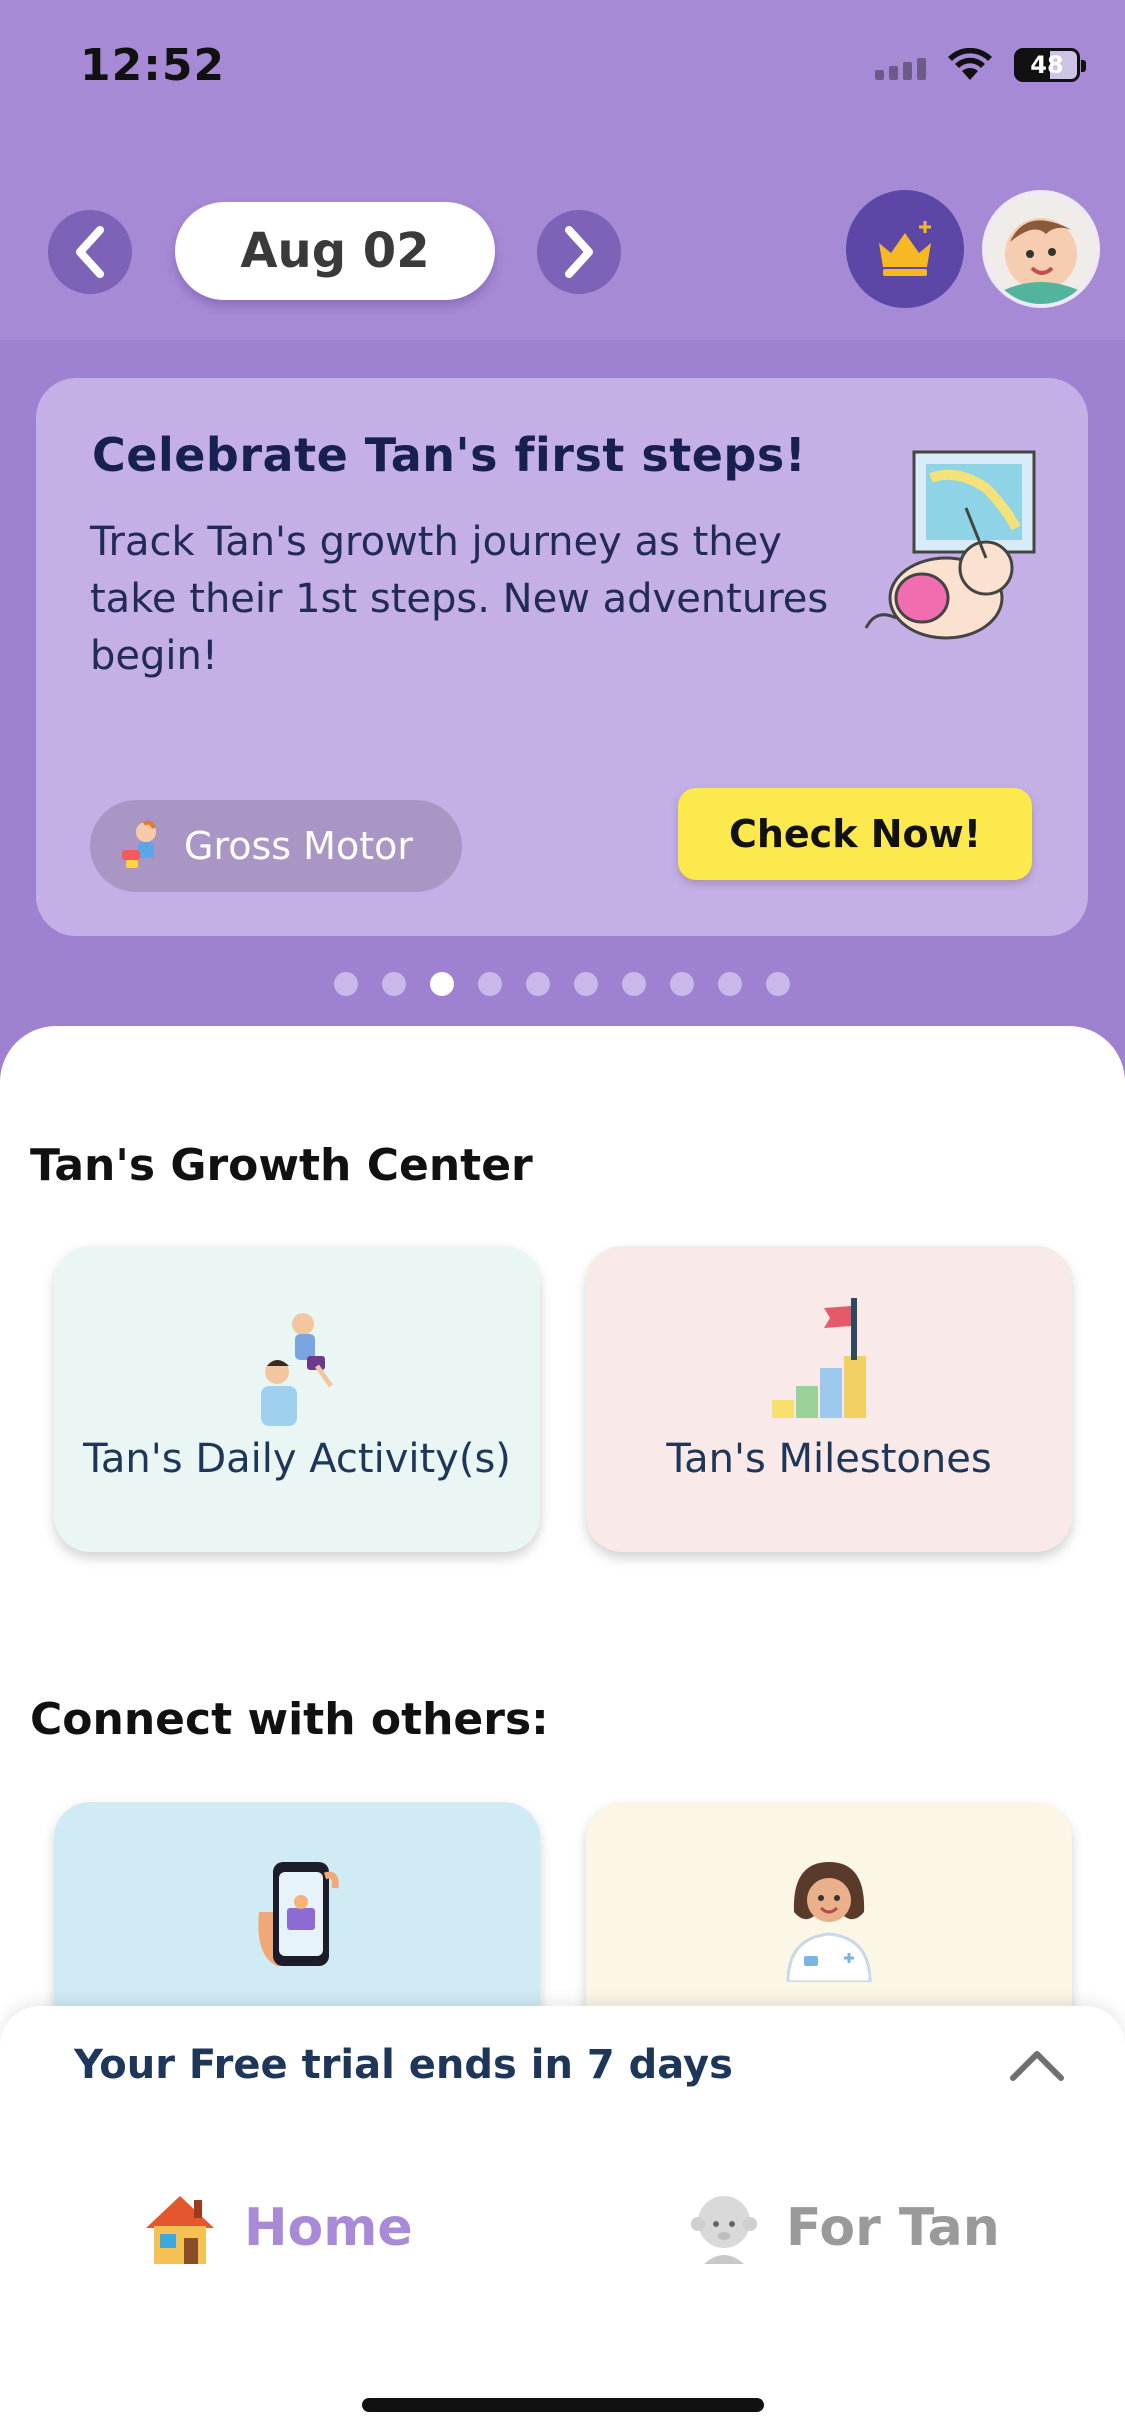  Describe the element at coordinates (1041, 261) in the screenshot. I see `baby-face-icon` at that location.